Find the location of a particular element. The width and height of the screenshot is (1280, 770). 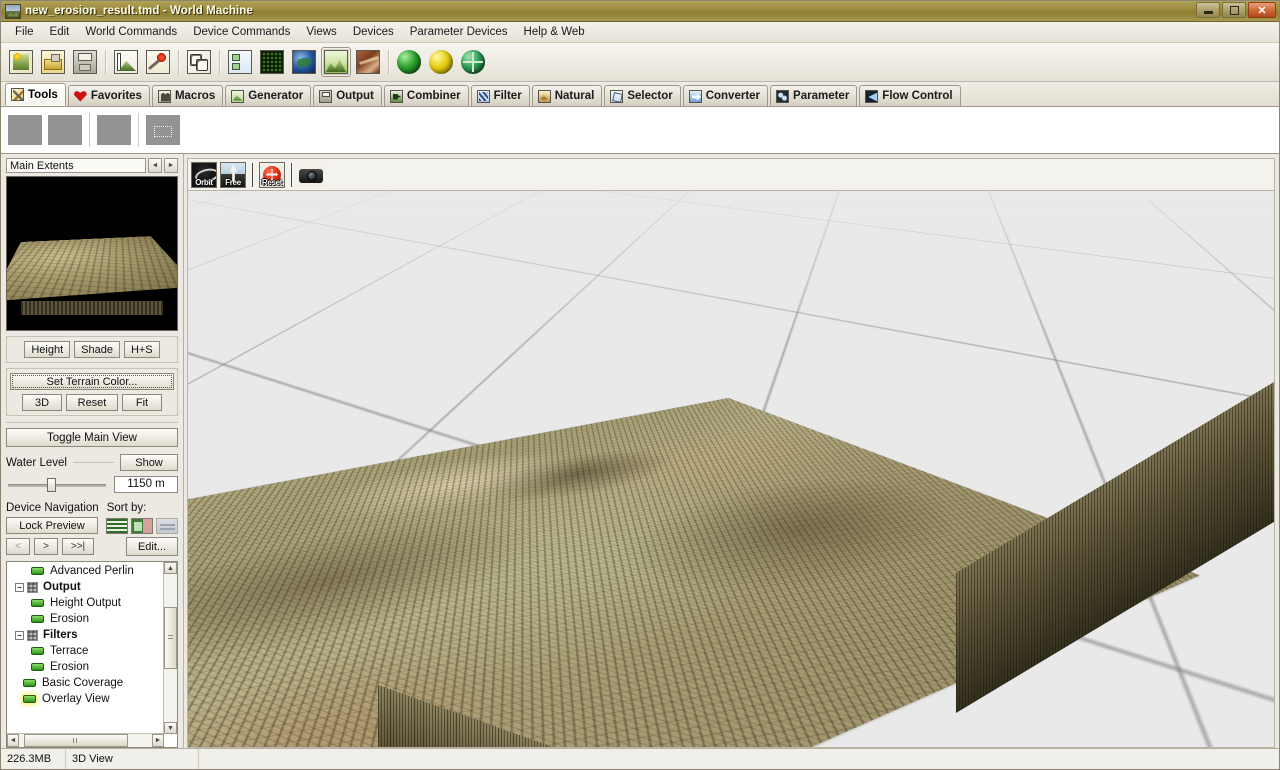

build-preview-button is located at coordinates (441, 62).